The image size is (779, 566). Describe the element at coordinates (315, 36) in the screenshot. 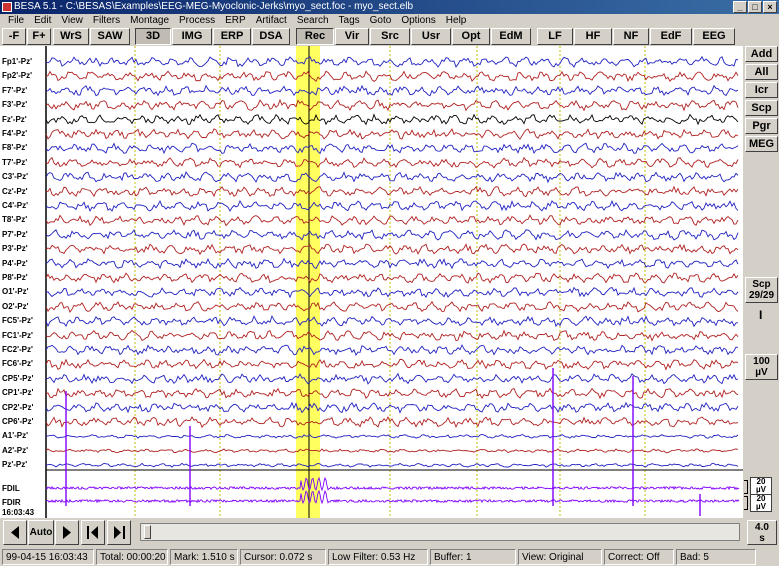

I see `toolbar-button-rec: Rec` at that location.